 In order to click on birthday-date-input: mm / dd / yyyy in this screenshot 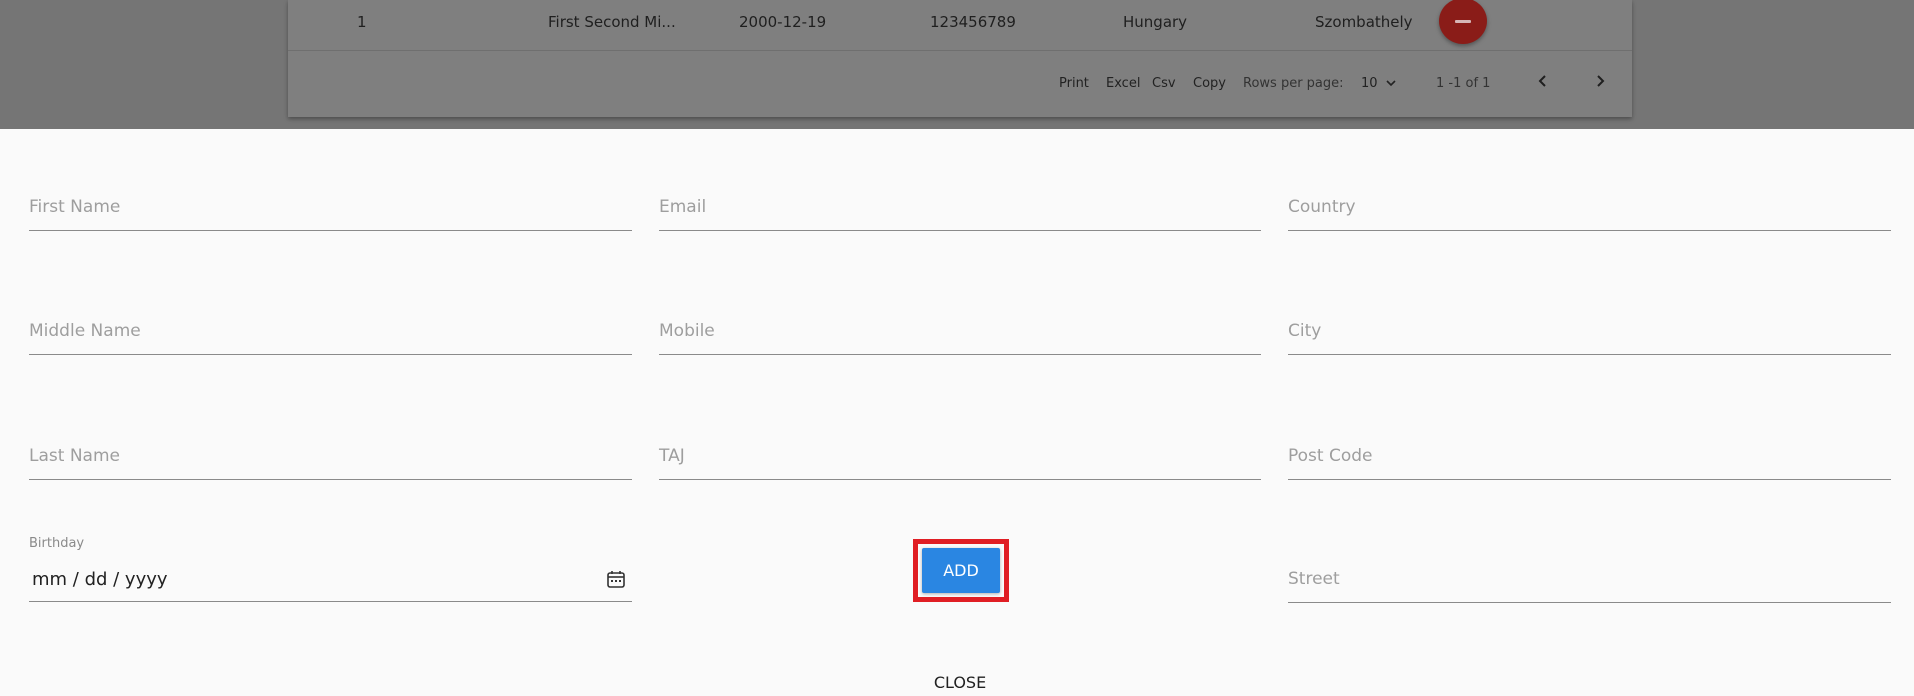, I will do `click(330, 581)`.